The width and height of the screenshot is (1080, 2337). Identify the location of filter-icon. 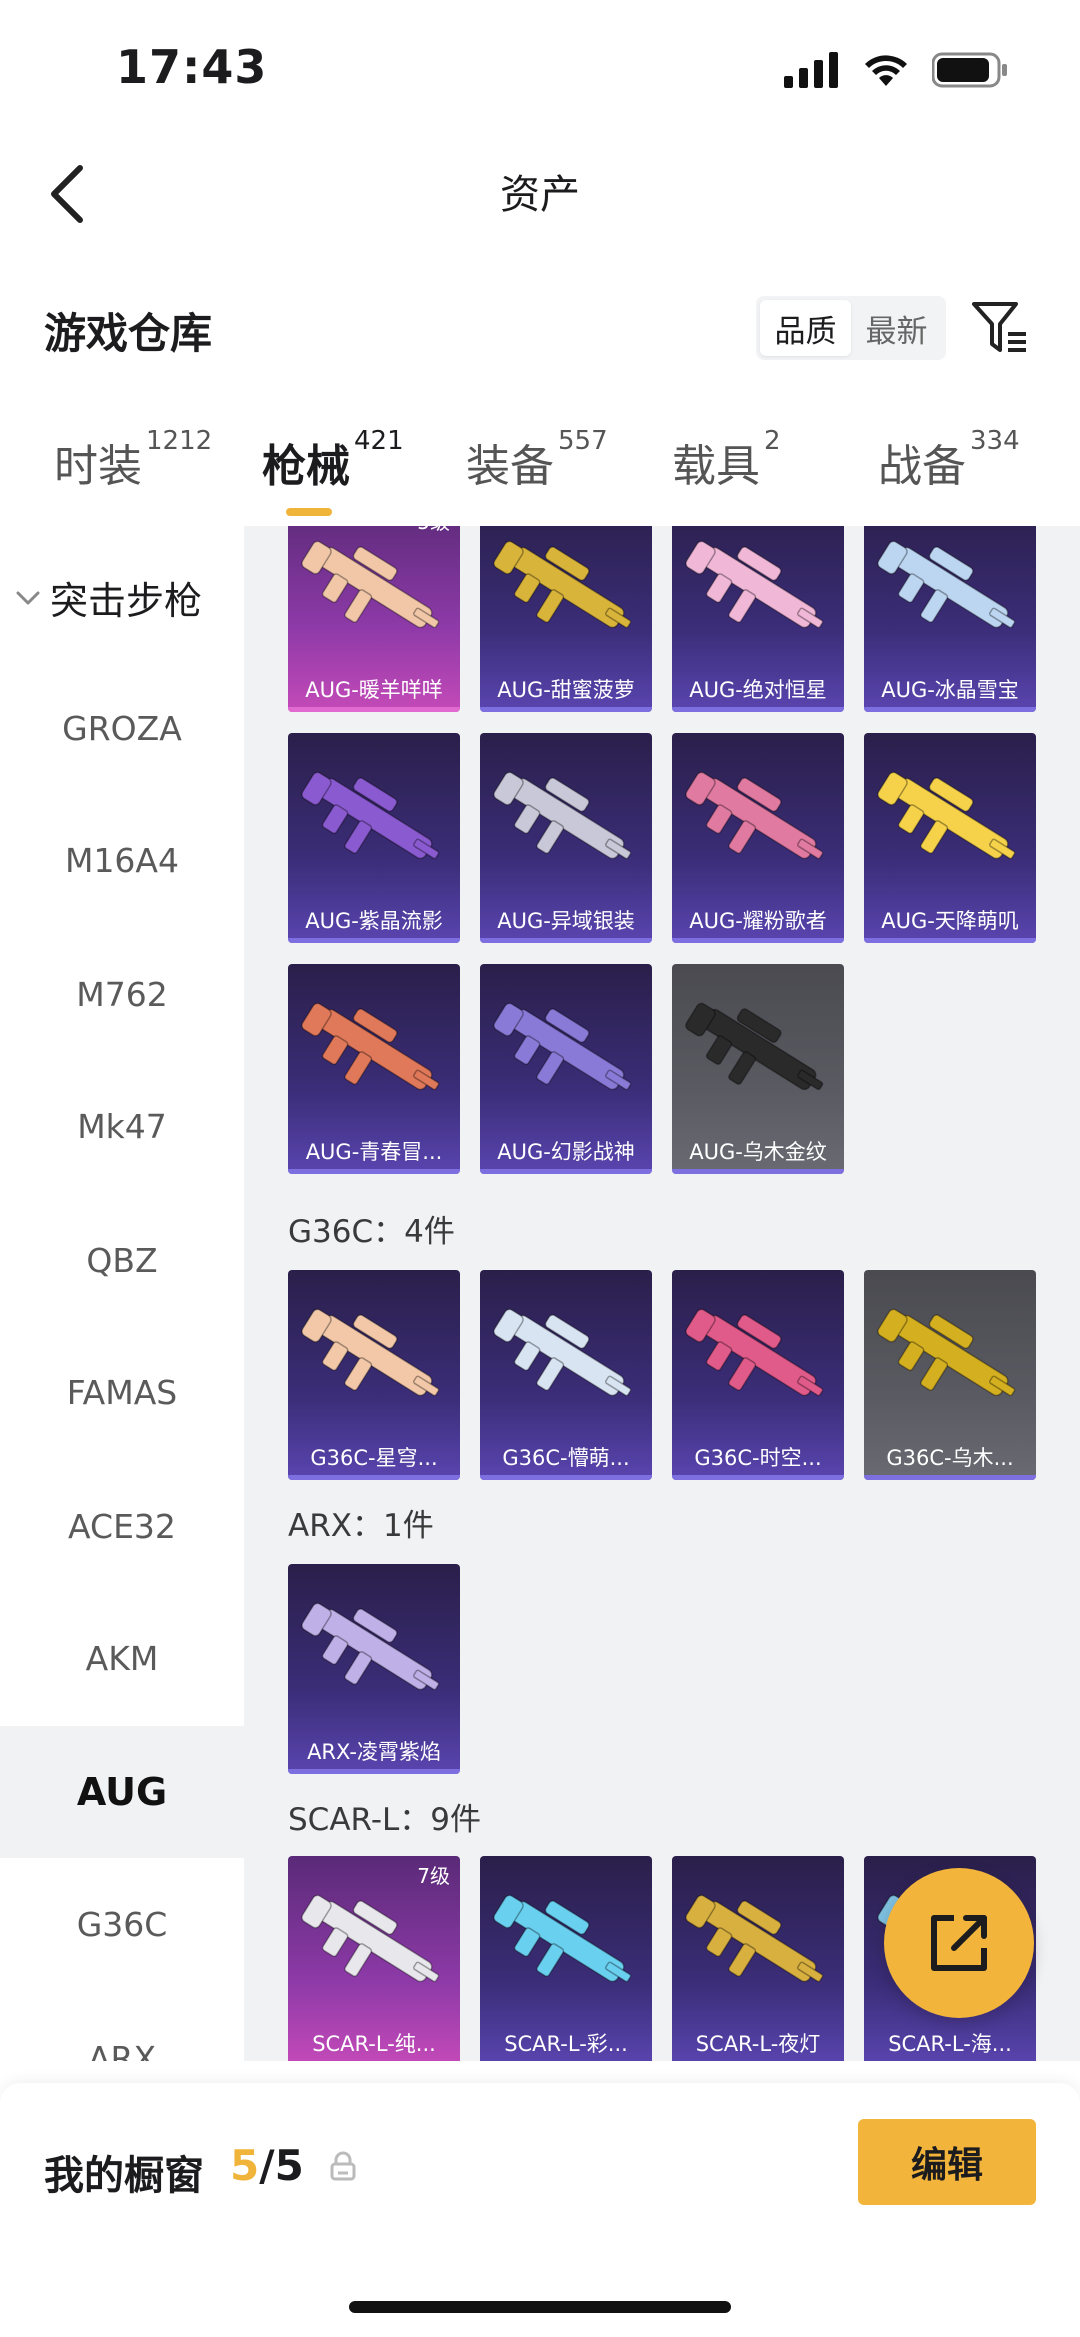
(999, 327).